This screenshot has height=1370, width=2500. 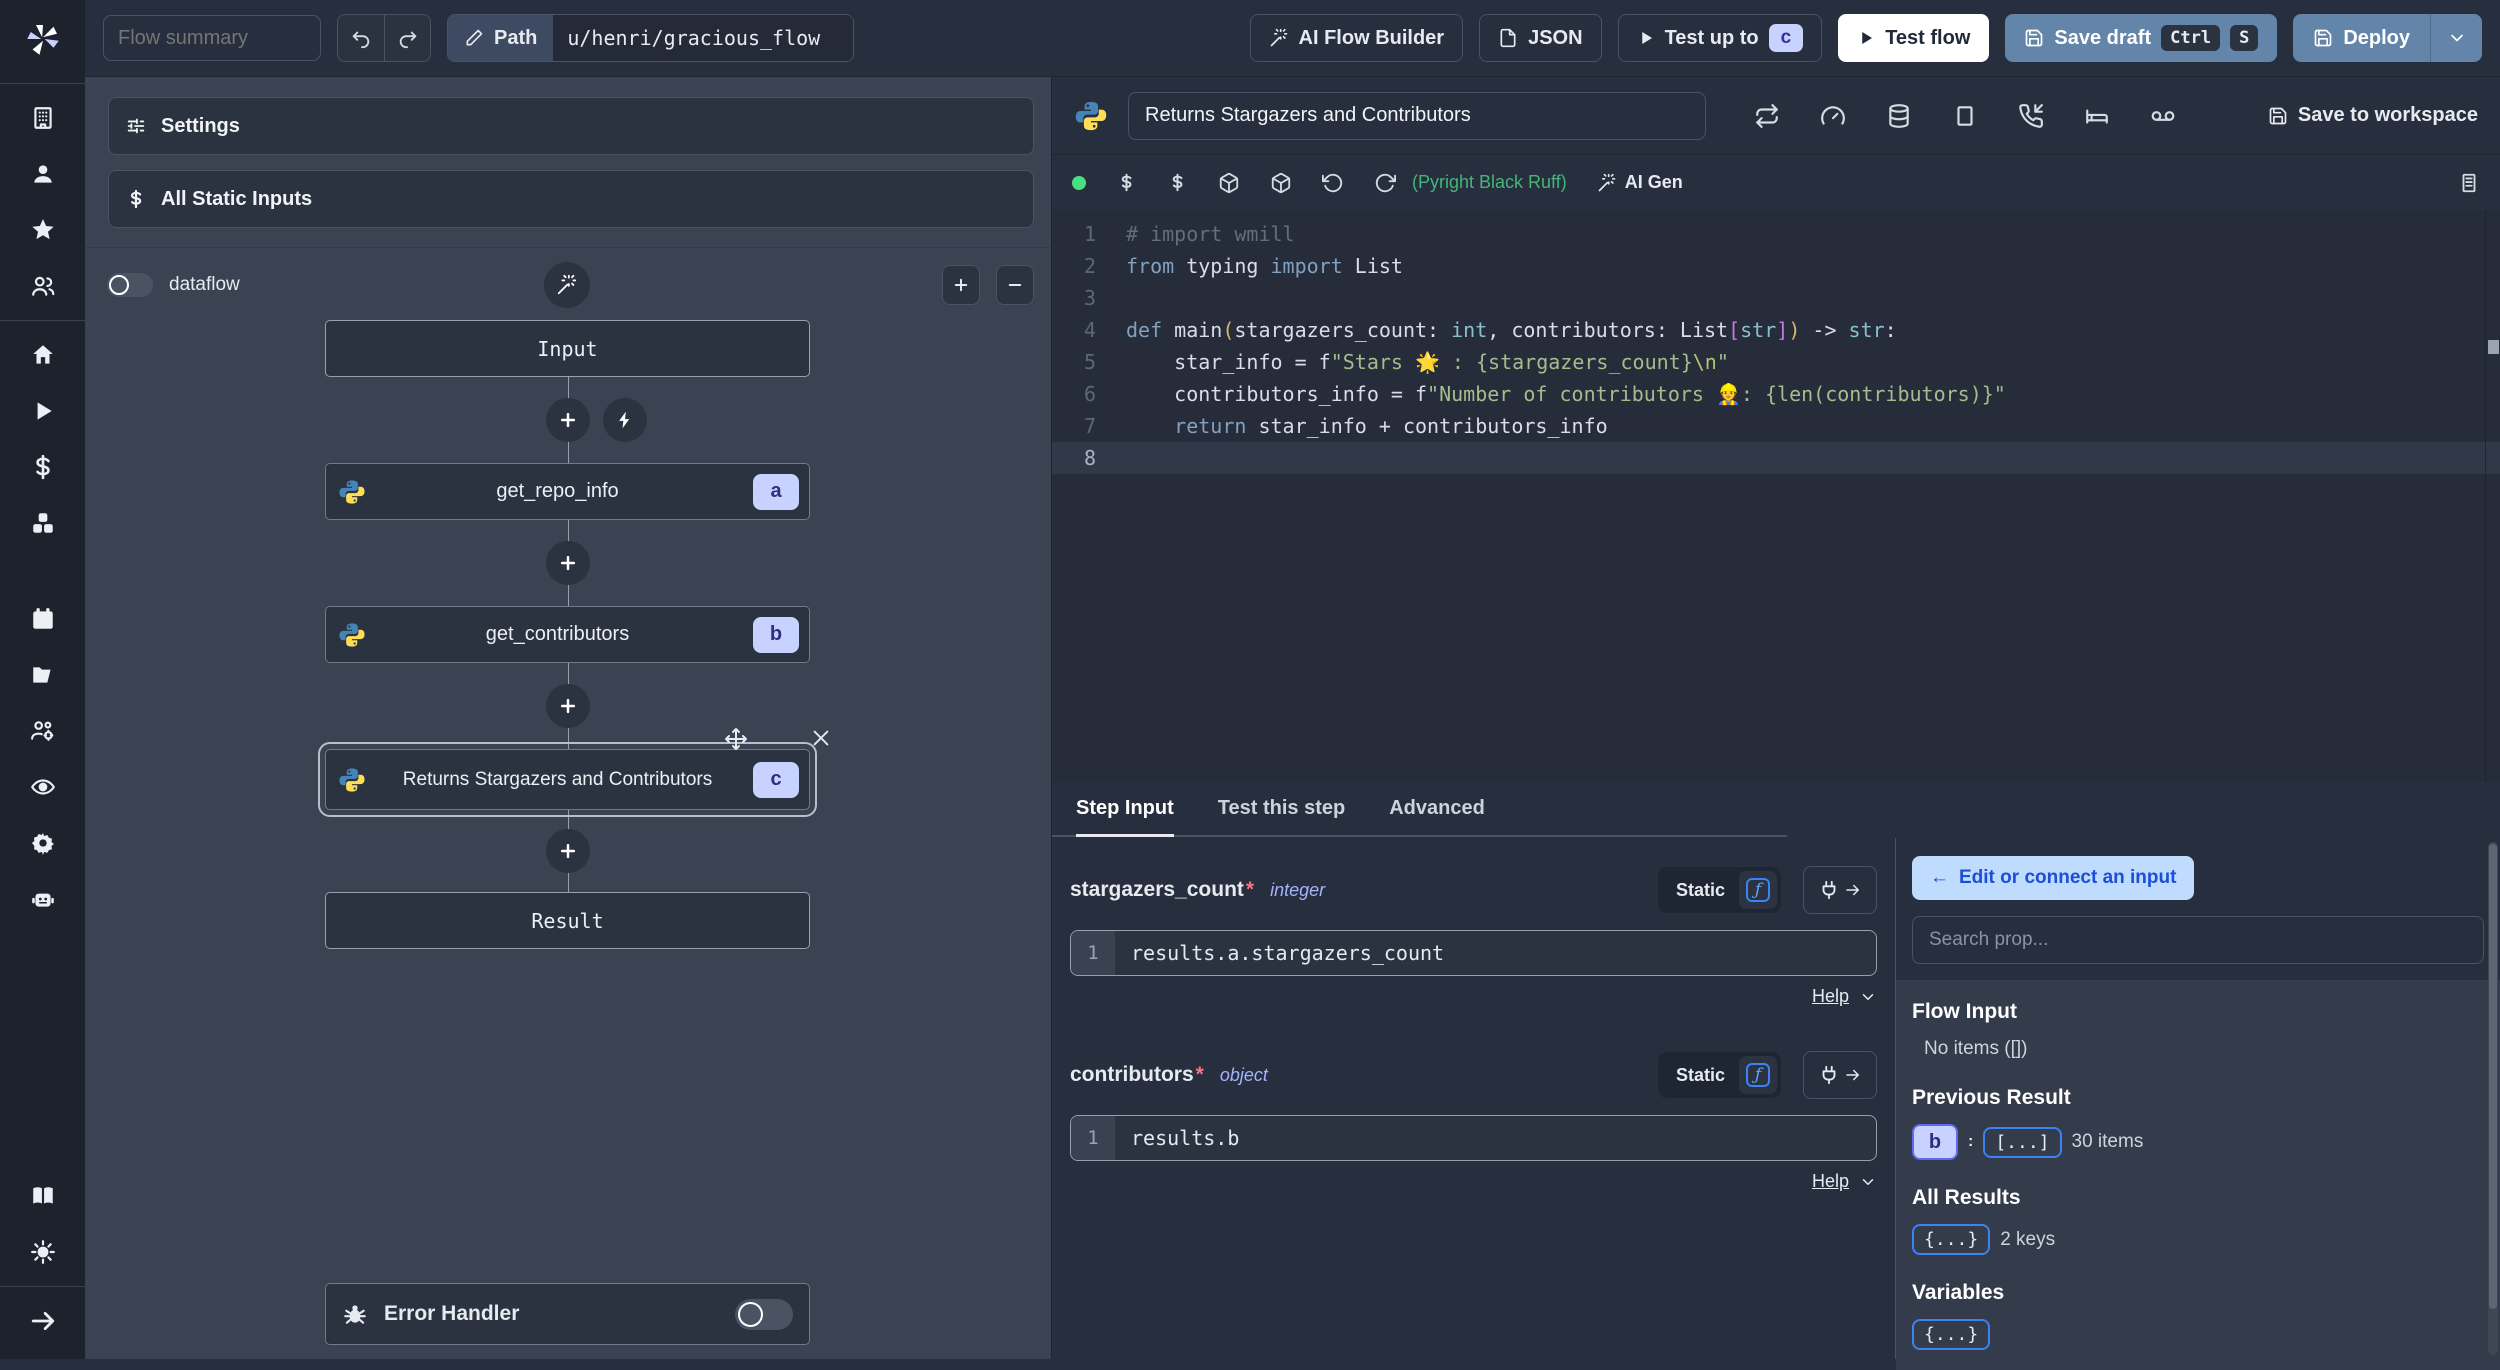 I want to click on static-inputs-dollar-icon, so click(x=1126, y=182).